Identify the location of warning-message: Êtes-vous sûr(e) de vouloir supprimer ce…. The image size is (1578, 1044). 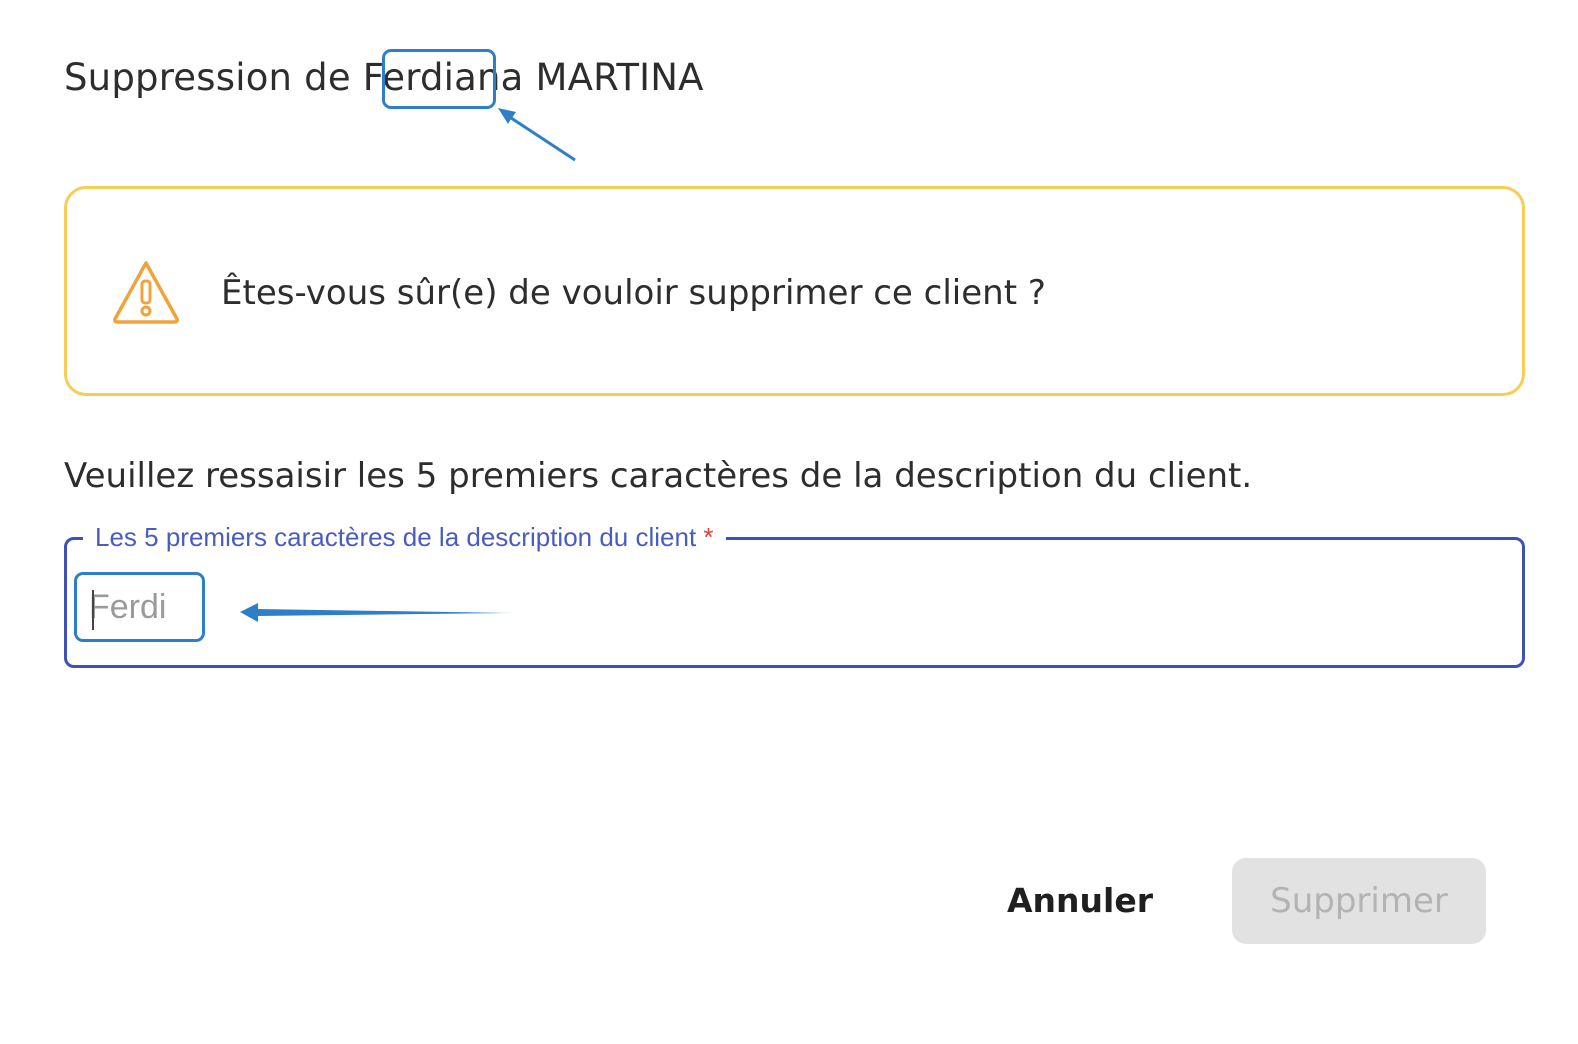
(633, 293).